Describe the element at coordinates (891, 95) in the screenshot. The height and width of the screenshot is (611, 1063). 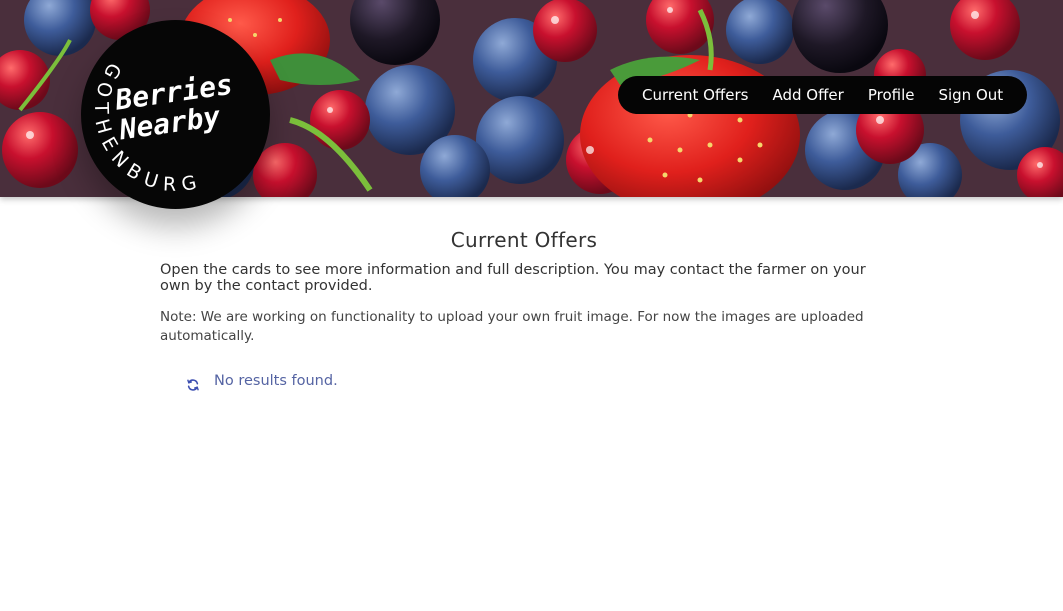
I see `nav-profile: Profile` at that location.